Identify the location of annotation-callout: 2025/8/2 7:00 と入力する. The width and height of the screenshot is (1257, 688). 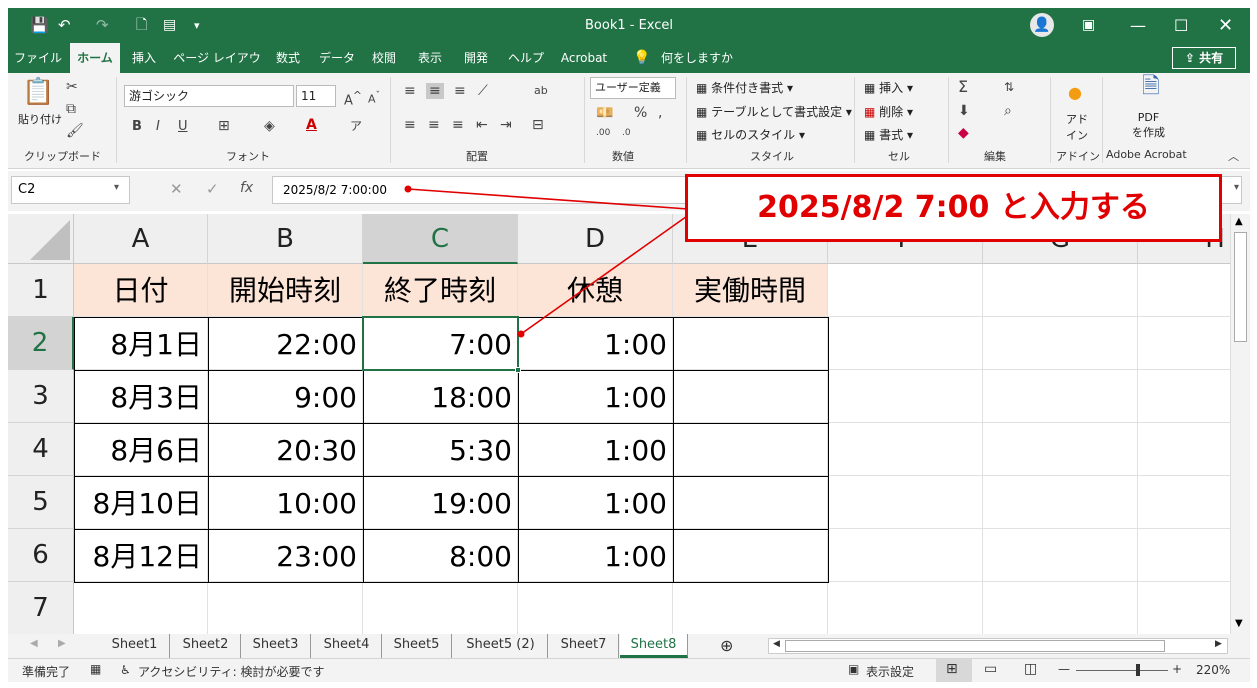
(953, 208).